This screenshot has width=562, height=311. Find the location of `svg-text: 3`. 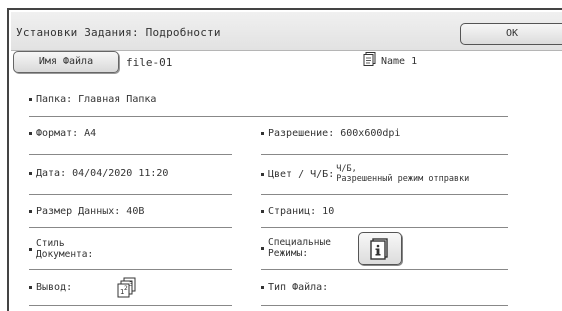

svg-text: 3 is located at coordinates (131, 284).